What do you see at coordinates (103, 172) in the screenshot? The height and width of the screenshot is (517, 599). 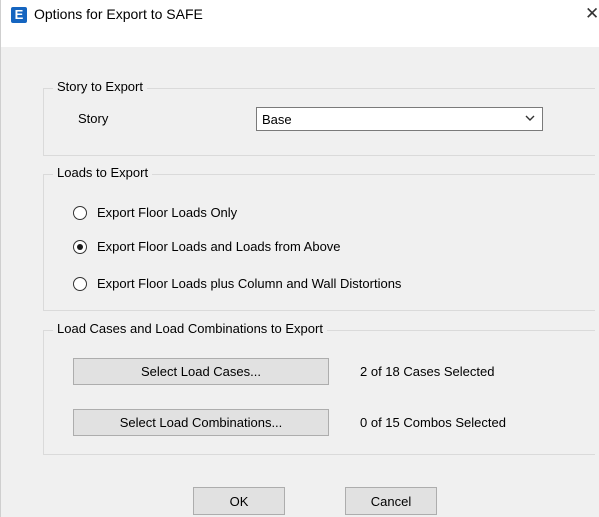 I see `loads-group-title: Loads to Export` at bounding box center [103, 172].